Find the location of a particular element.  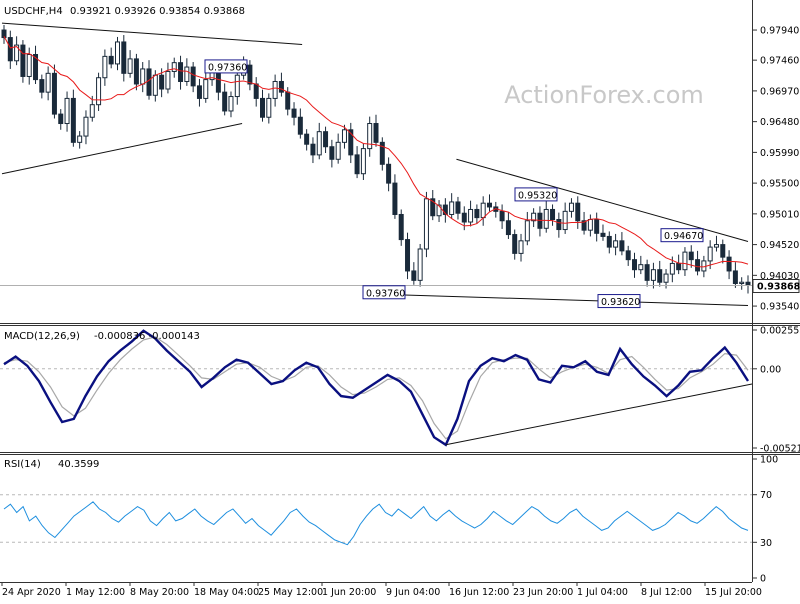

date-axis-label: 1 Jun 20:00 is located at coordinates (349, 592).